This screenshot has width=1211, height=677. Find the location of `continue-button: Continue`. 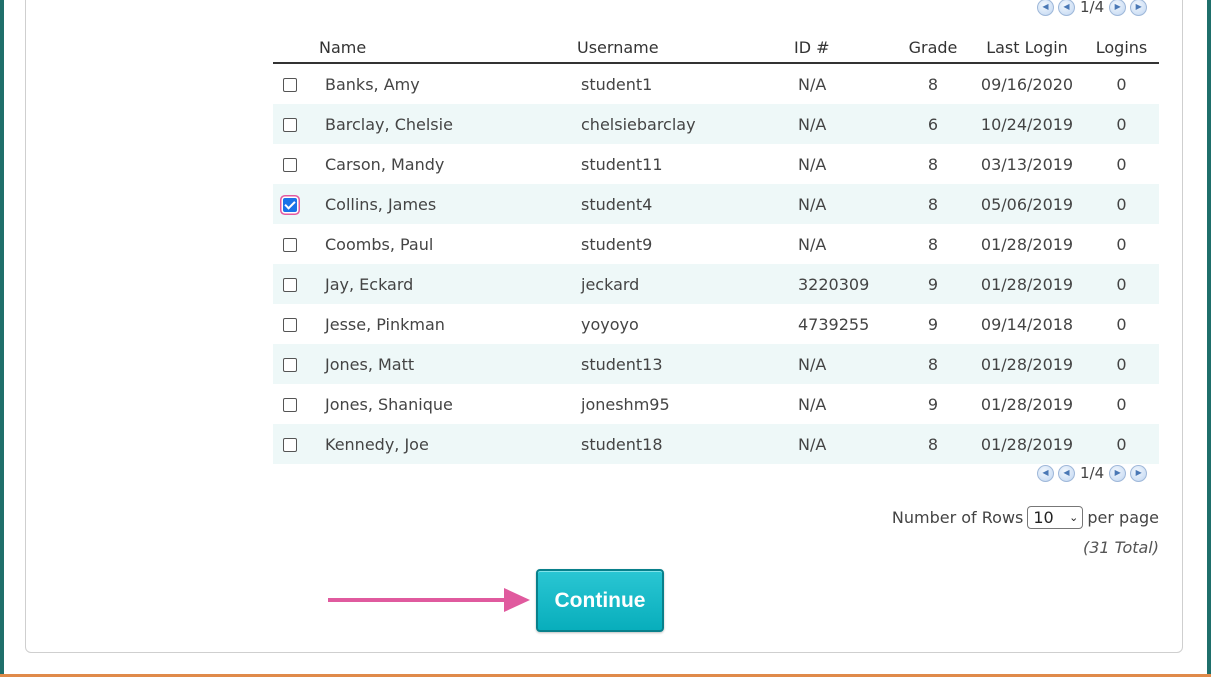

continue-button: Continue is located at coordinates (600, 600).